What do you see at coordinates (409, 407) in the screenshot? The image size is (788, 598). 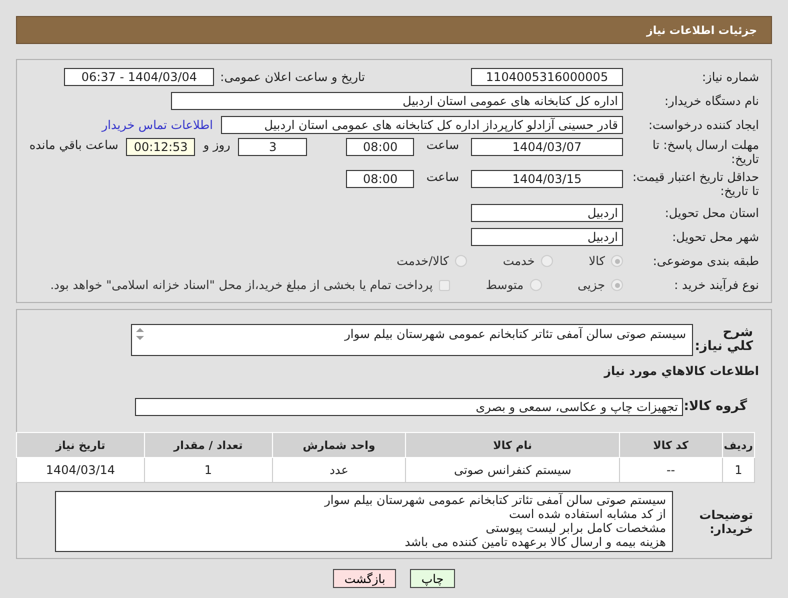 I see `goods-group-field: تجهیزات چاپ و عکاسی، سمعی و بصری` at bounding box center [409, 407].